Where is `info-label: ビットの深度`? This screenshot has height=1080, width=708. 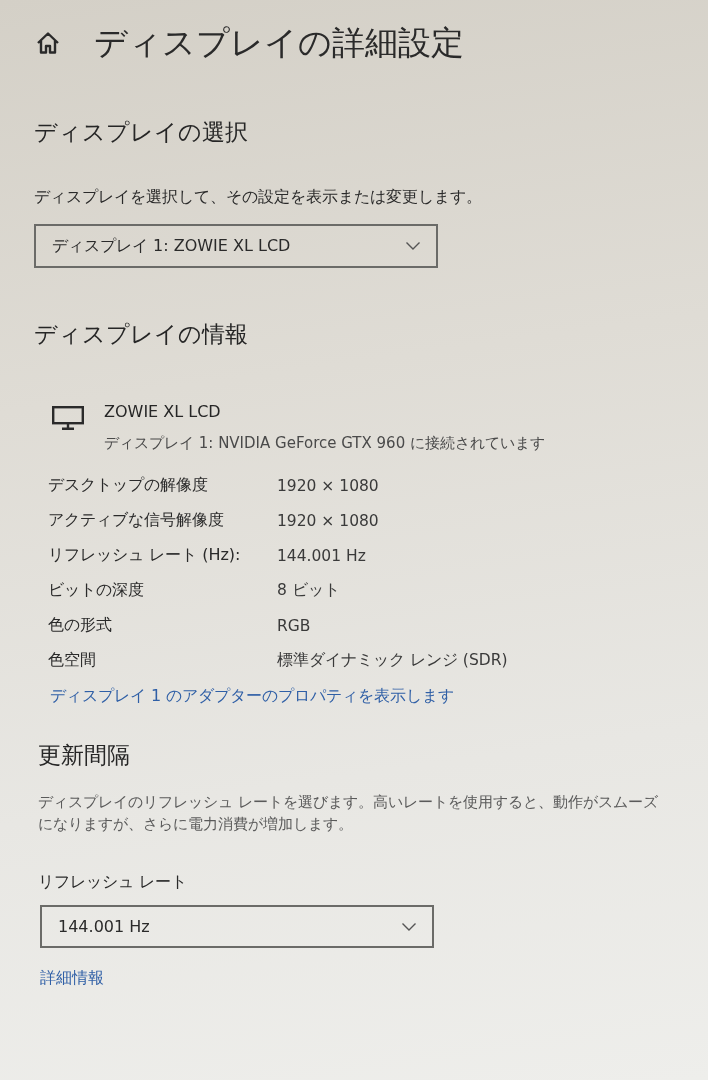 info-label: ビットの深度 is located at coordinates (96, 590).